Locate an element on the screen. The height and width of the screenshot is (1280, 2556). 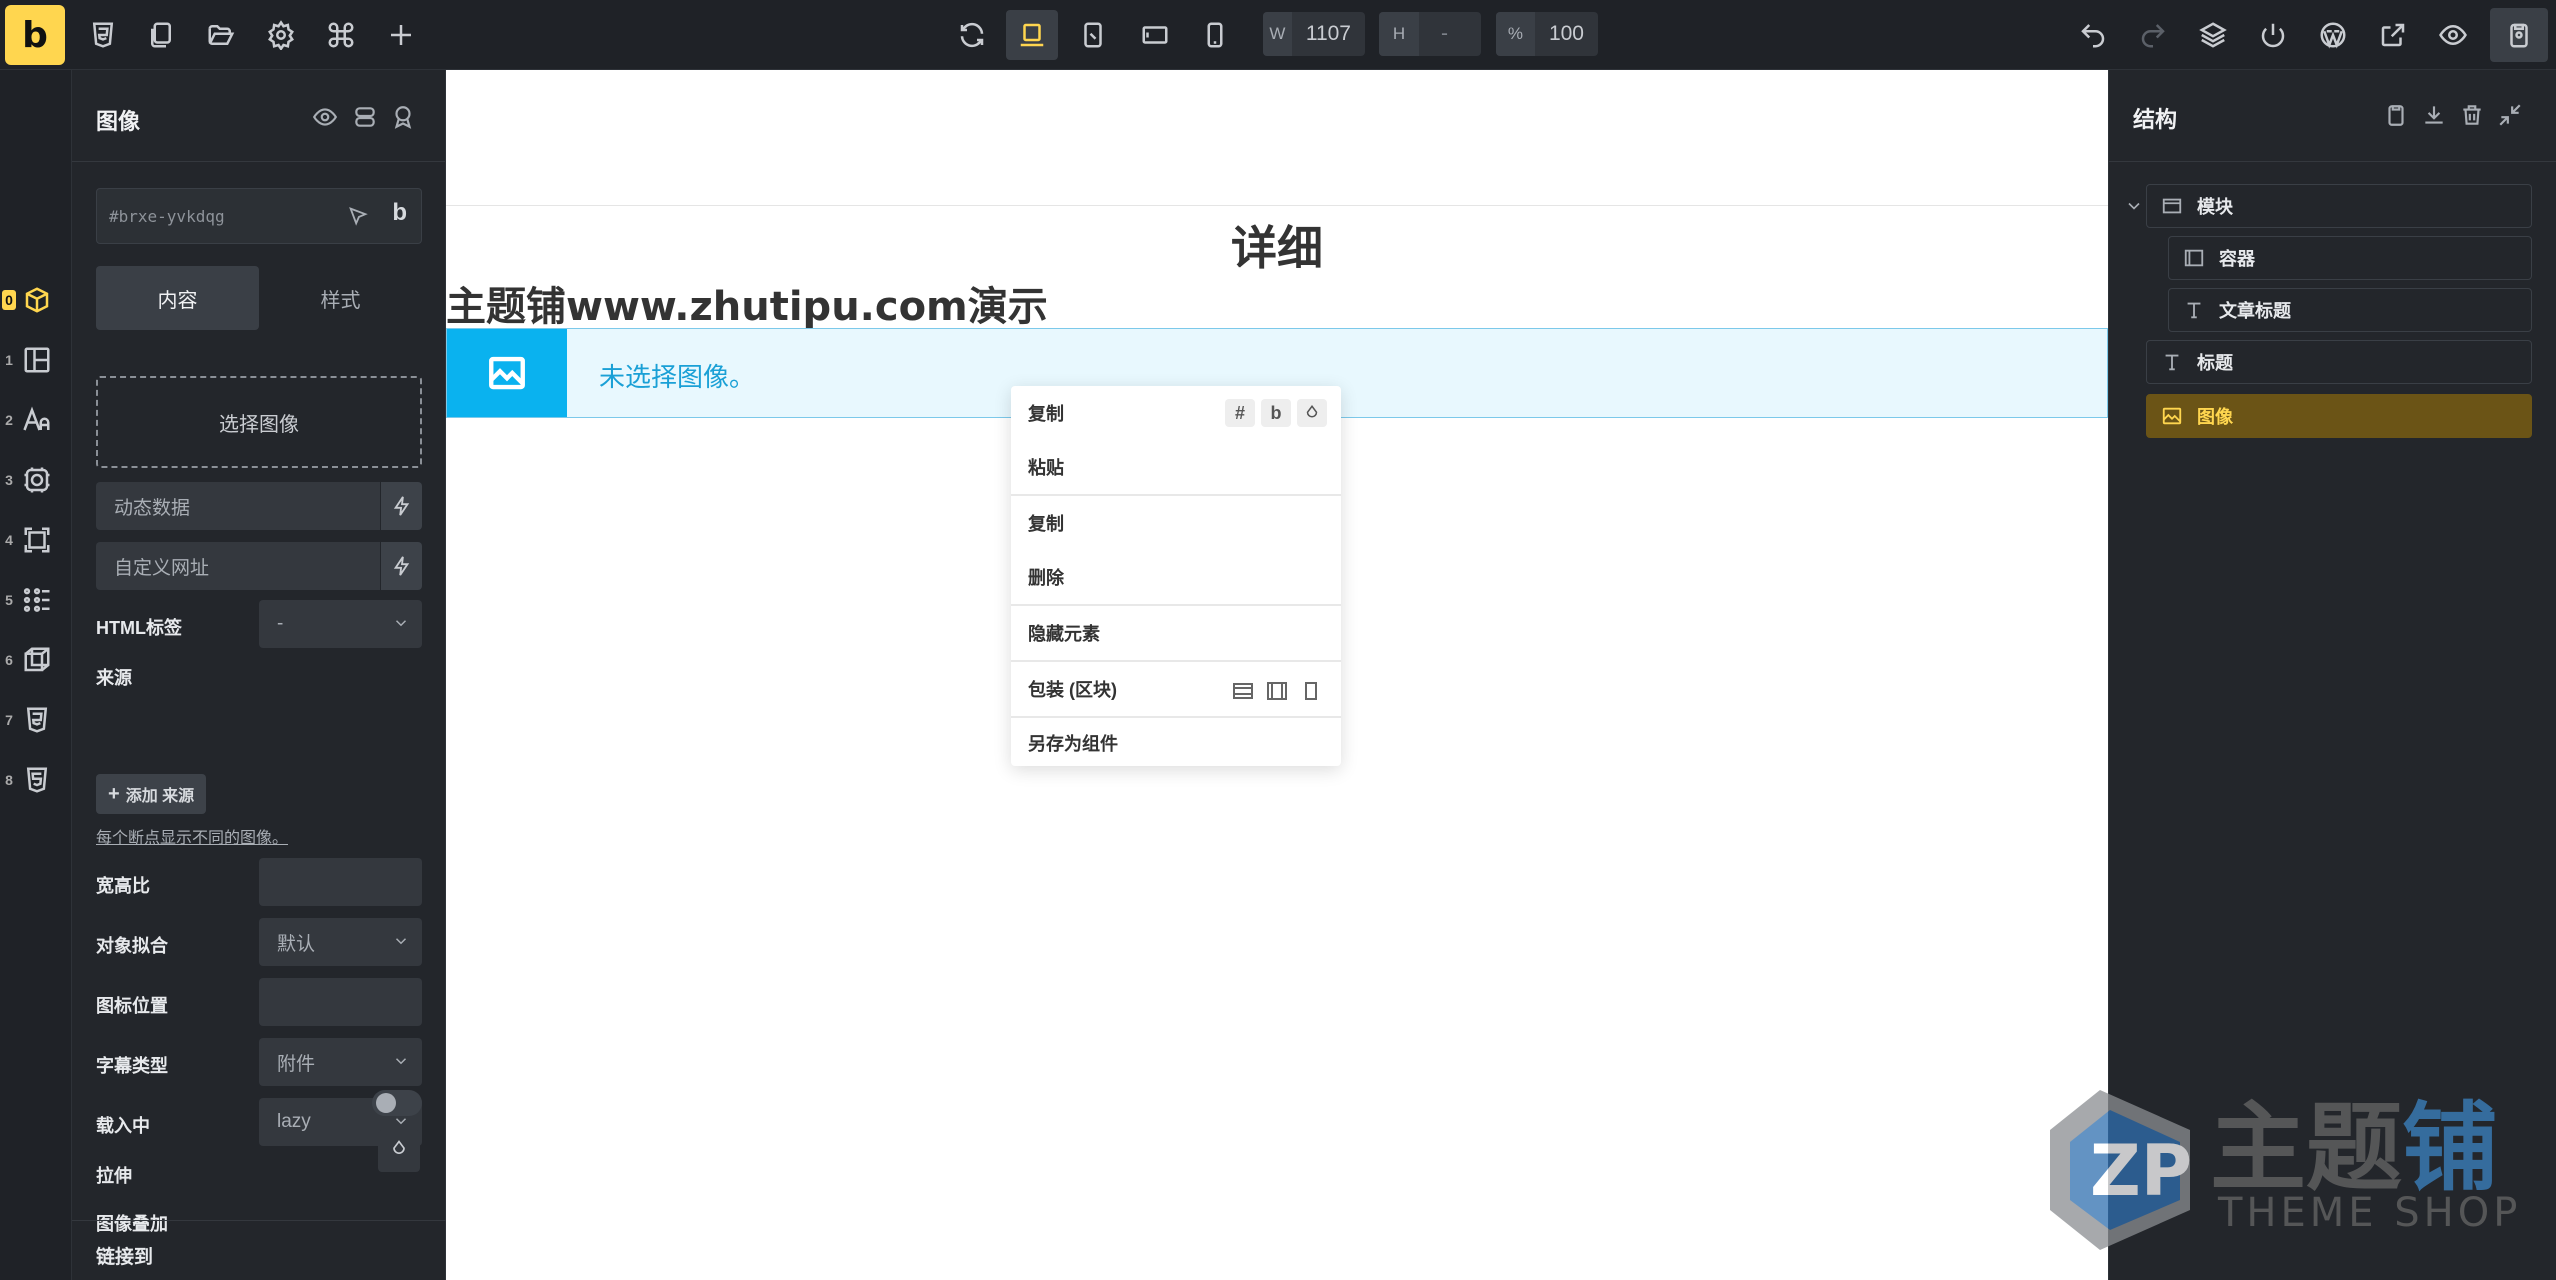
block-icon is located at coordinates (1311, 693).